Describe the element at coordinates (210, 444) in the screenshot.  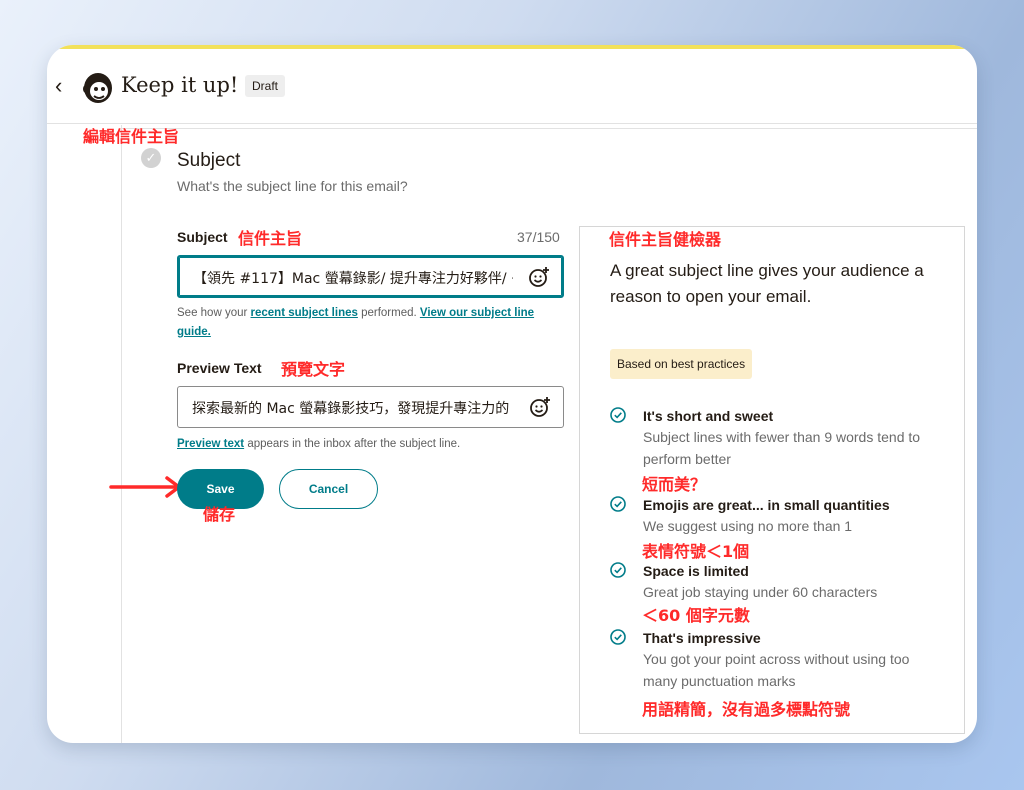
I see `preview-text-link: Preview text` at that location.